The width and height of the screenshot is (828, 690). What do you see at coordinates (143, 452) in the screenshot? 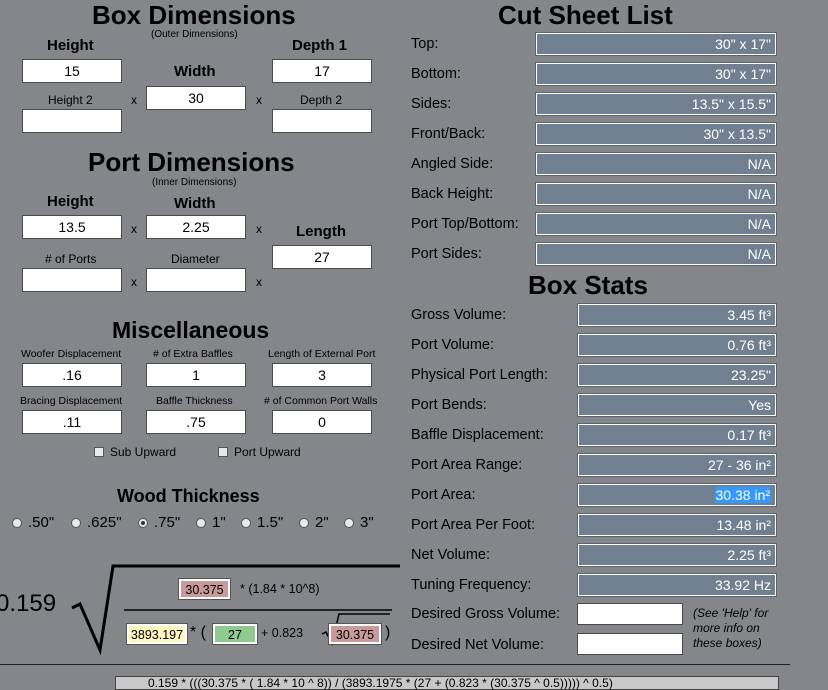
I see `sub-upward-label: Sub Upward` at bounding box center [143, 452].